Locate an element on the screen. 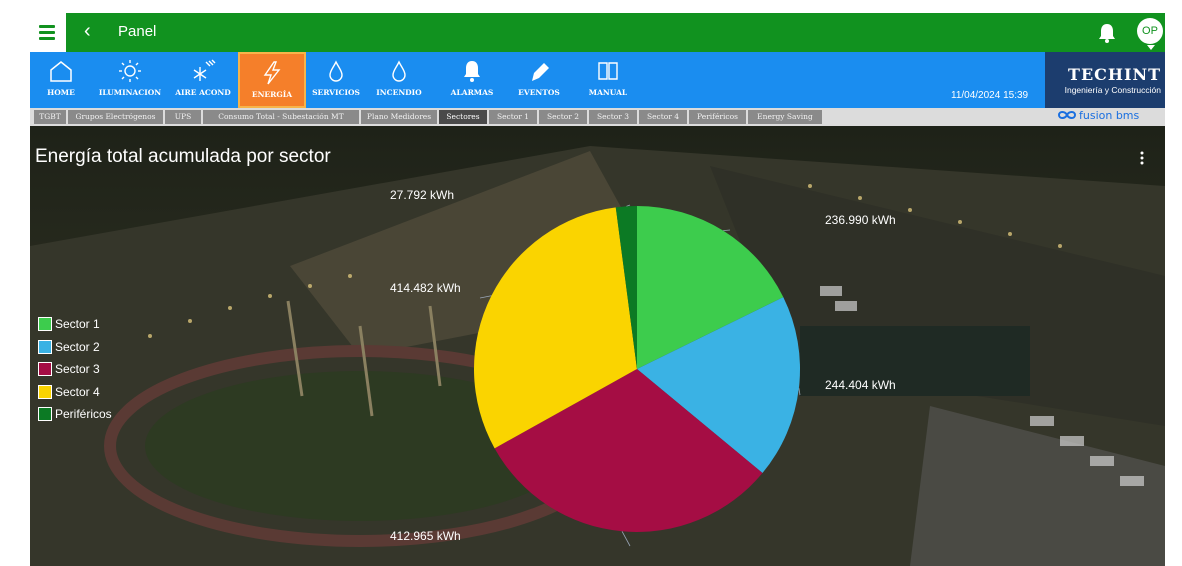 The image size is (1182, 566). nav-manual: MANUAL is located at coordinates (608, 80).